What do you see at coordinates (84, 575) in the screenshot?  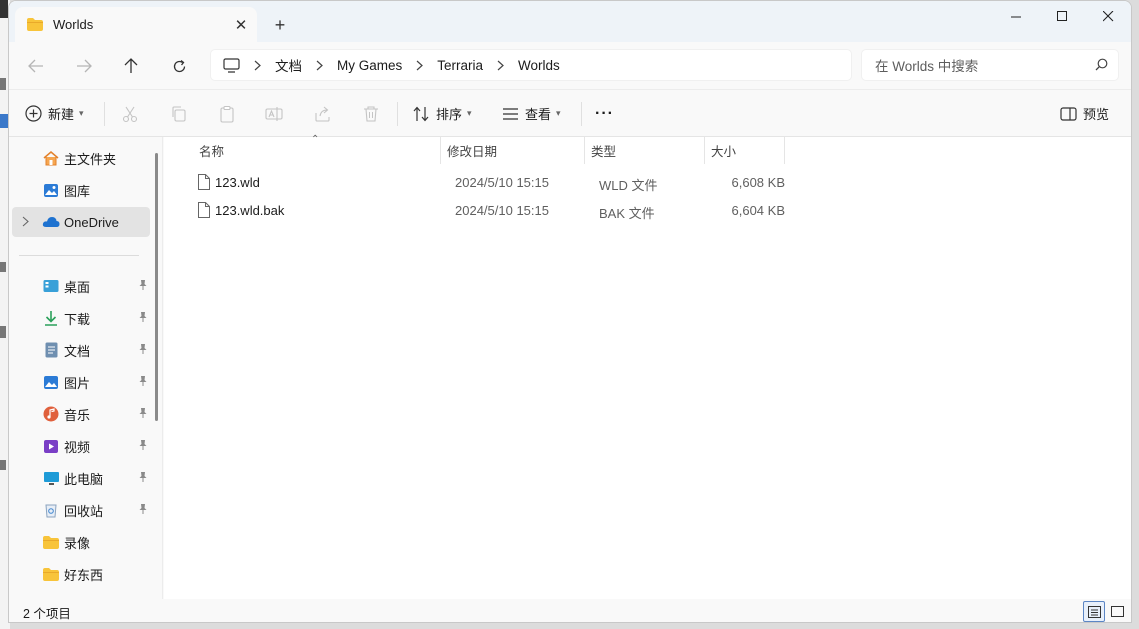 I see `sidebar-item-label: 好东西` at bounding box center [84, 575].